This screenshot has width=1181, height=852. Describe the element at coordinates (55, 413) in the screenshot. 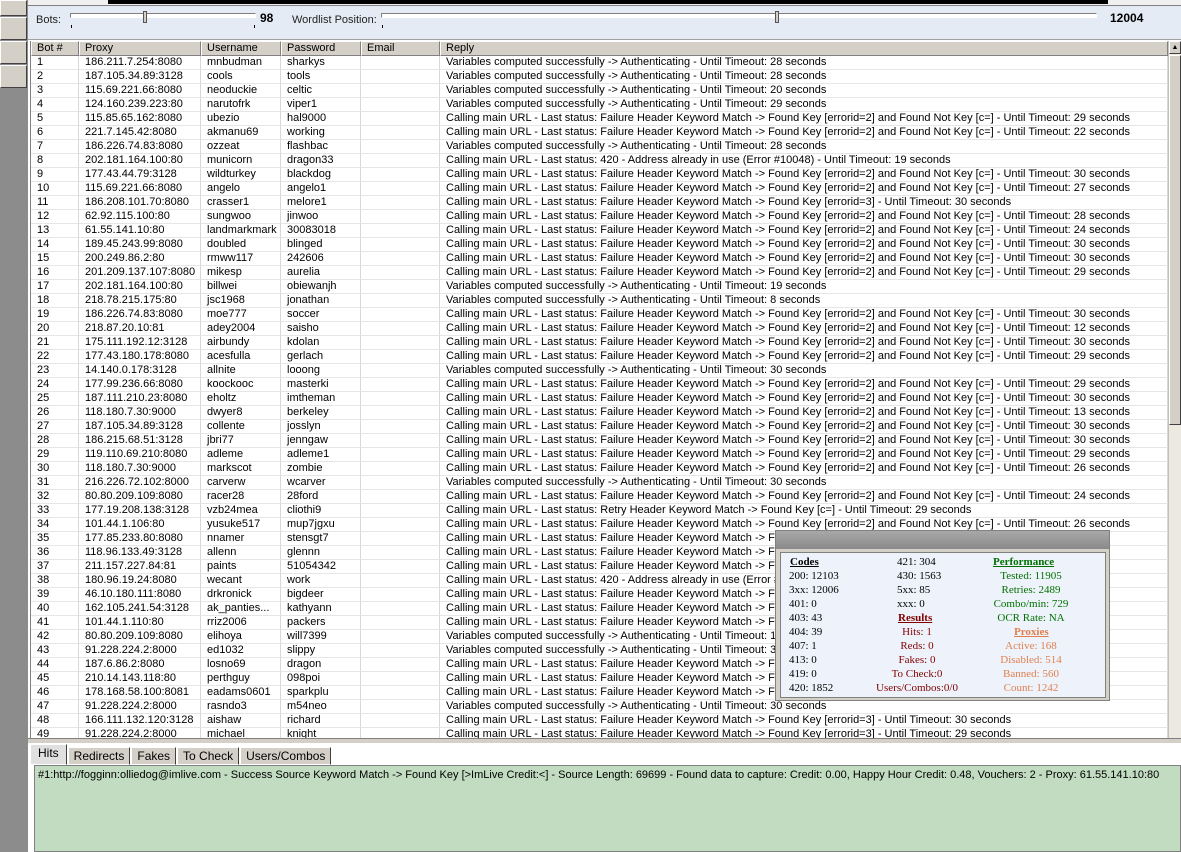

I see `cell-bot-number: 26` at that location.